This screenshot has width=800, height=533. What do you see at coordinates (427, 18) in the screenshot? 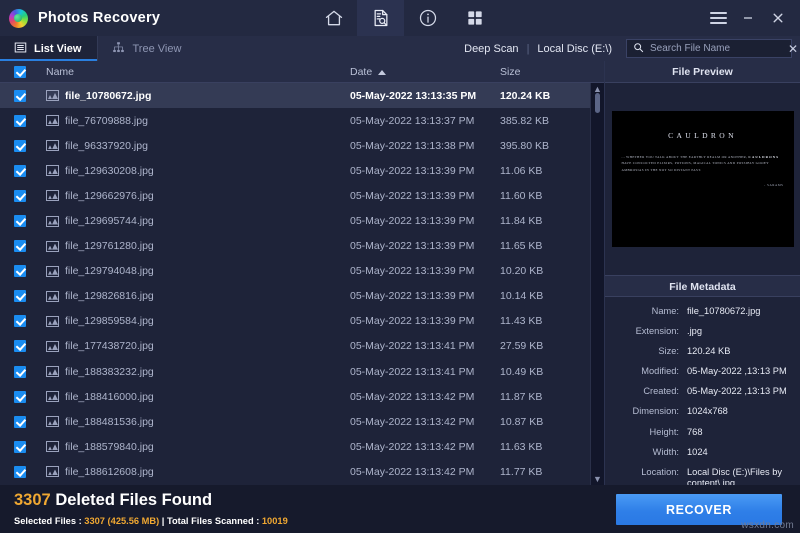
I see `info-icon` at bounding box center [427, 18].